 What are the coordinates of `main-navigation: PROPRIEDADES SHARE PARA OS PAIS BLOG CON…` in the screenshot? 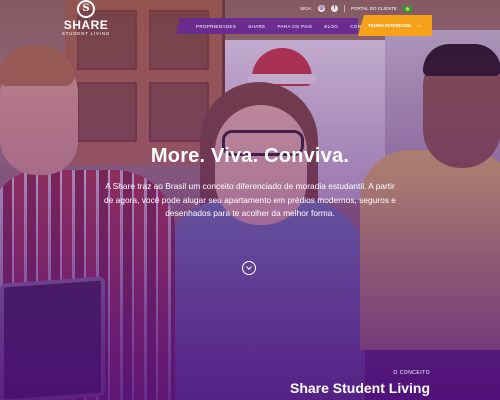 It's located at (285, 26).